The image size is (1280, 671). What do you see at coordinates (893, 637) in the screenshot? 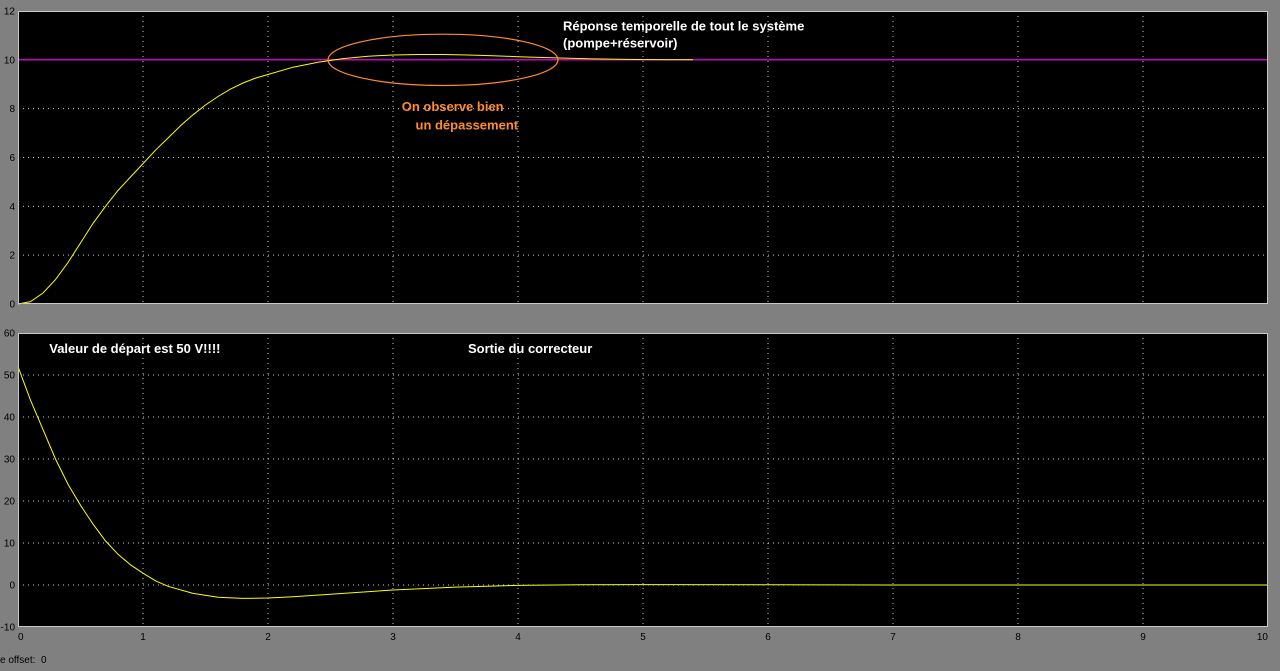
I see `x-tick-label: 7` at bounding box center [893, 637].